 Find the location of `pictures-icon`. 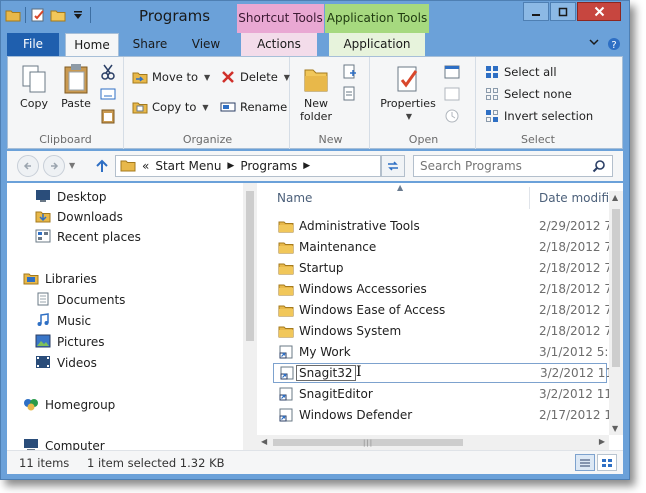

pictures-icon is located at coordinates (43, 342).